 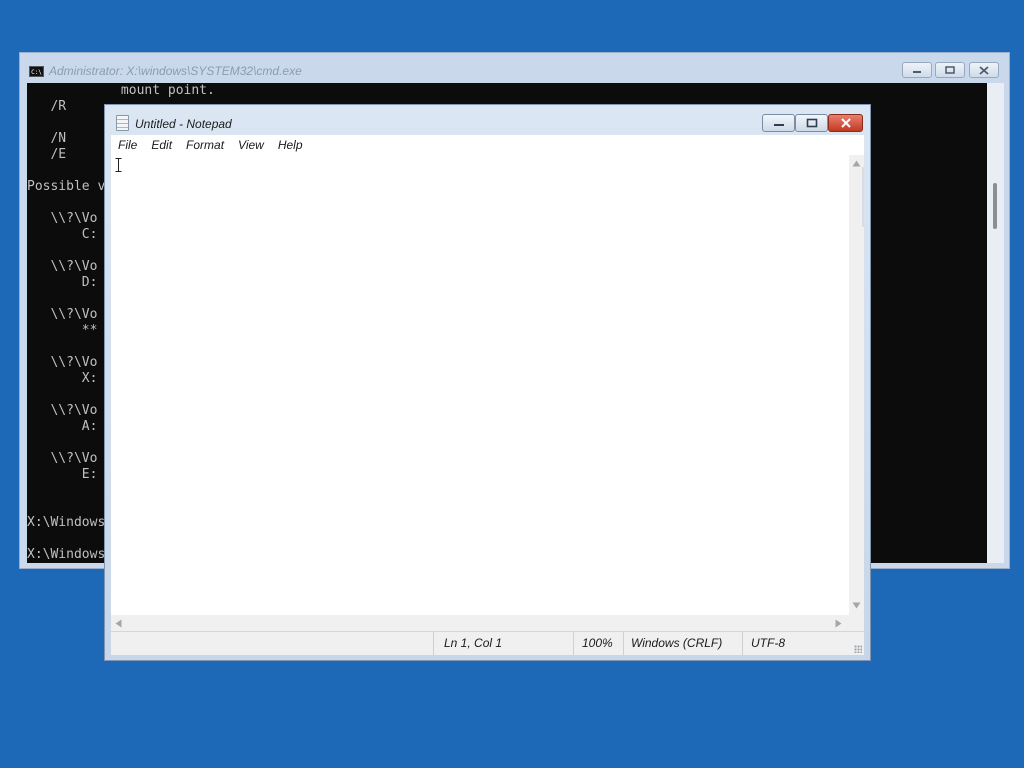 I want to click on cmd-scrollbar-thumb, so click(x=995, y=206).